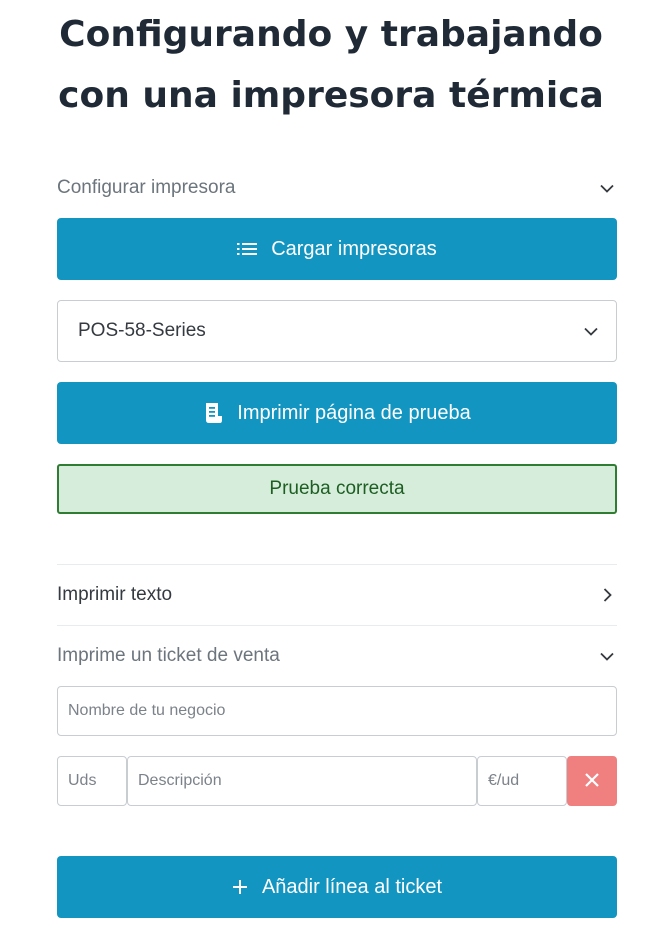  What do you see at coordinates (146, 187) in the screenshot?
I see `configure-printer-header-label: Configurar impresora` at bounding box center [146, 187].